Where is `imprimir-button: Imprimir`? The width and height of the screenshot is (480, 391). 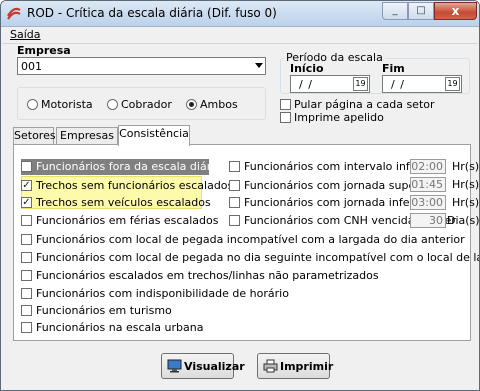 imprimir-button: Imprimir is located at coordinates (295, 366).